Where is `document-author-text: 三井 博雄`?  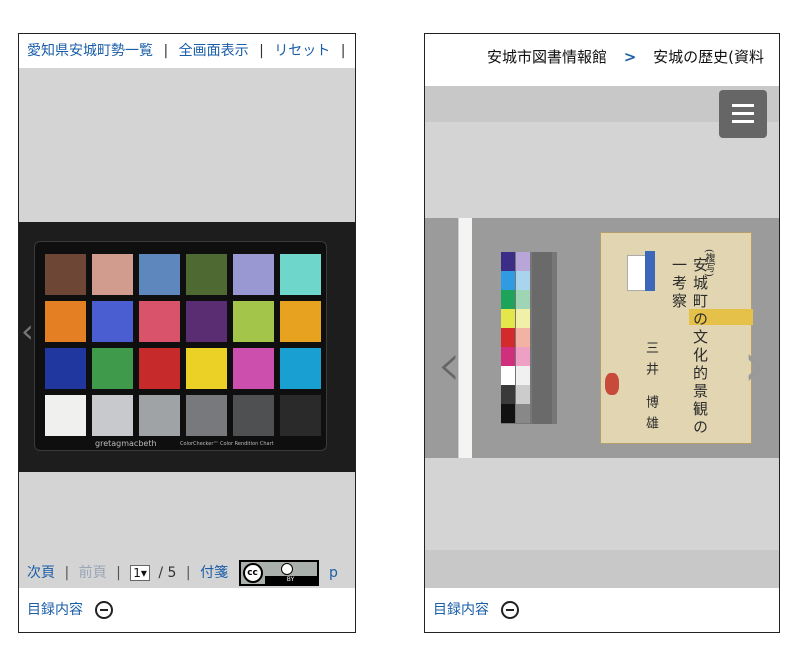
document-author-text: 三井 博雄 is located at coordinates (650, 389).